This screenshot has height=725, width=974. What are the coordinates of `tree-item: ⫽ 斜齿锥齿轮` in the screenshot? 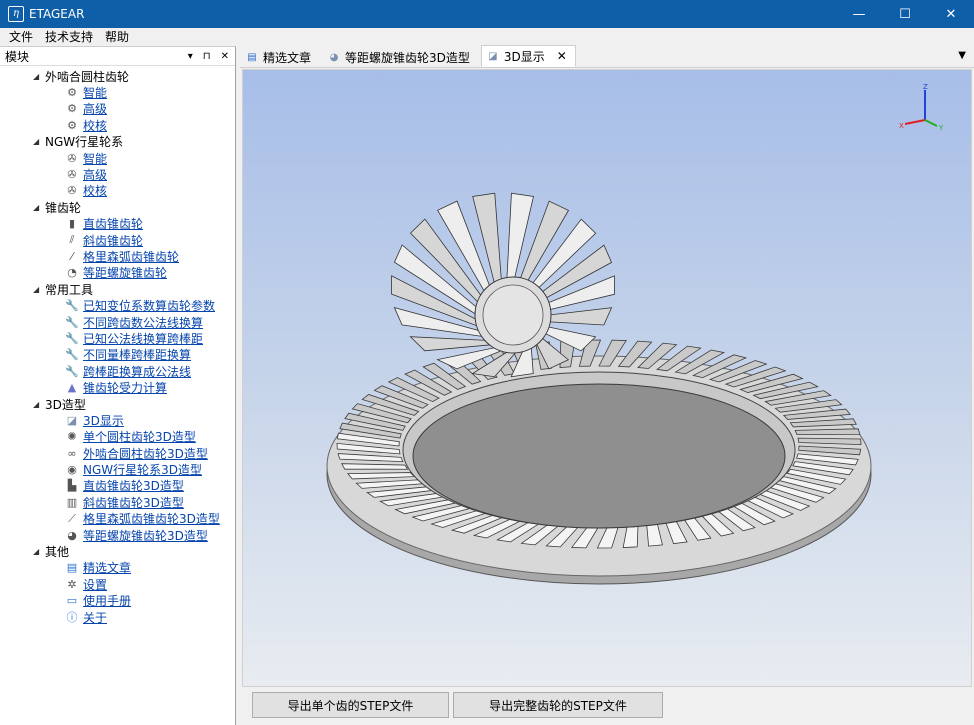 It's located at (117, 240).